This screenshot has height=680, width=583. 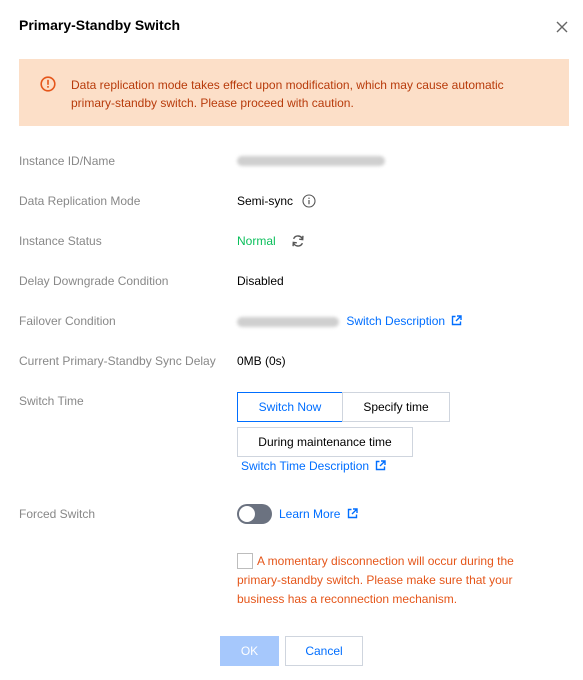 I want to click on instance-id-label: Instance ID/Name, so click(x=67, y=161).